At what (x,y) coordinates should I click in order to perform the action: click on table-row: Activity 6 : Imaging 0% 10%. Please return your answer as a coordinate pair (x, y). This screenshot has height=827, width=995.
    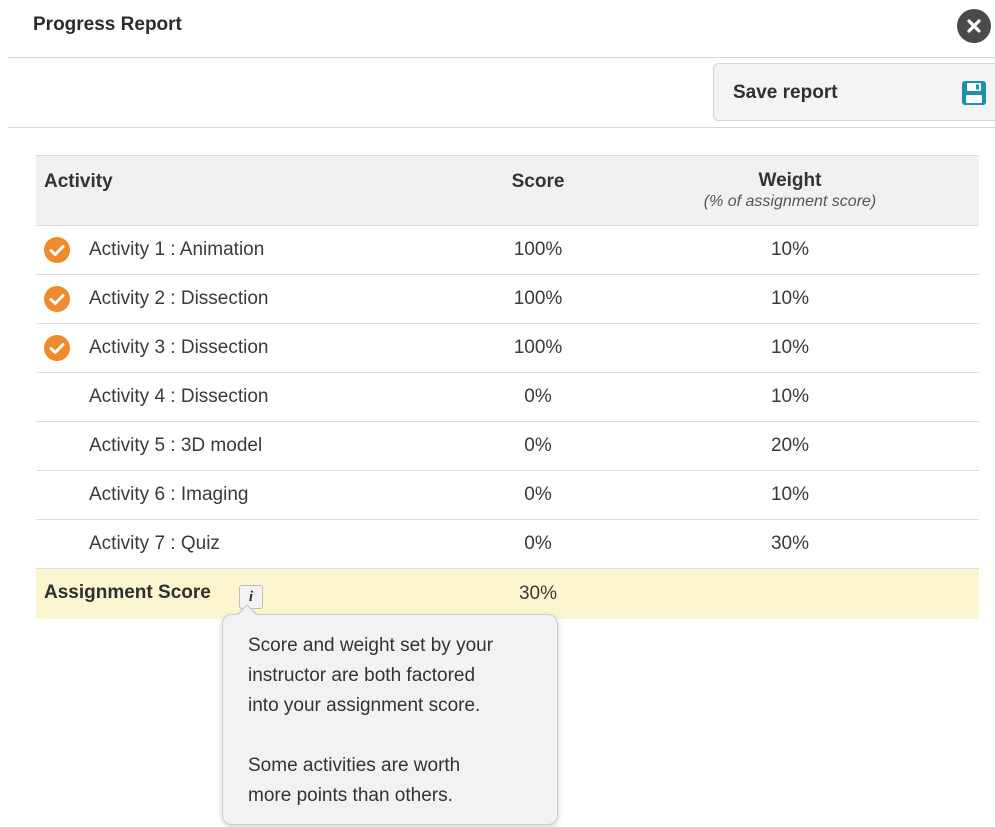
    Looking at the image, I should click on (507, 495).